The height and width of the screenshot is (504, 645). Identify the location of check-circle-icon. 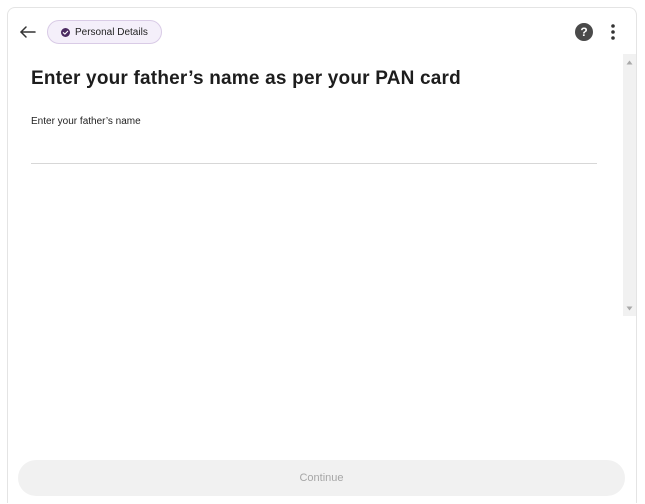
(65, 32).